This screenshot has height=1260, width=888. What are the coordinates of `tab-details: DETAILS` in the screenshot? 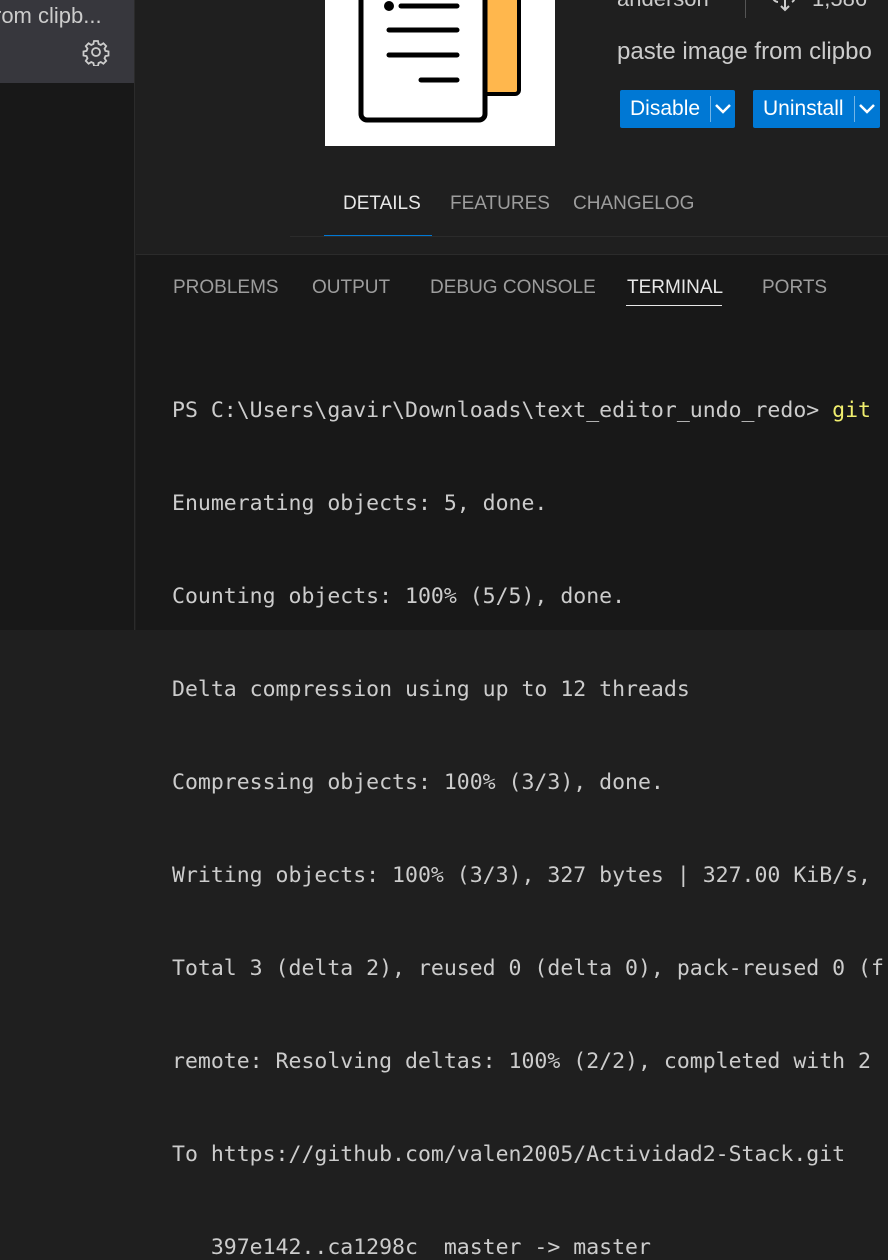 It's located at (382, 204).